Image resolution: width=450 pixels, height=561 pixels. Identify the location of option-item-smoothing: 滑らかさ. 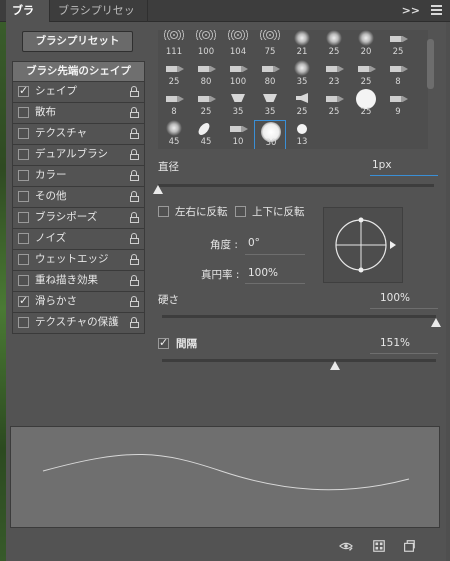
(78, 302).